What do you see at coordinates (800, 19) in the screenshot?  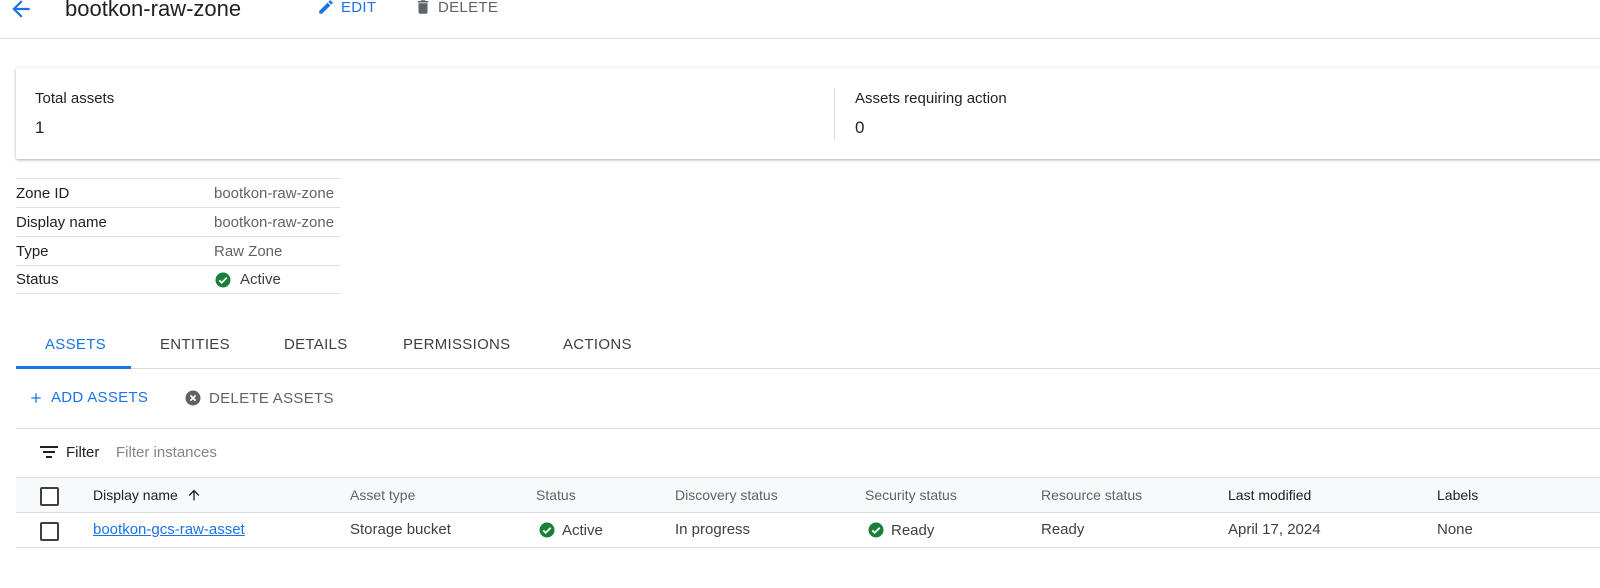 I see `page-header: bootkon-raw-zone EDIT DELETE` at bounding box center [800, 19].